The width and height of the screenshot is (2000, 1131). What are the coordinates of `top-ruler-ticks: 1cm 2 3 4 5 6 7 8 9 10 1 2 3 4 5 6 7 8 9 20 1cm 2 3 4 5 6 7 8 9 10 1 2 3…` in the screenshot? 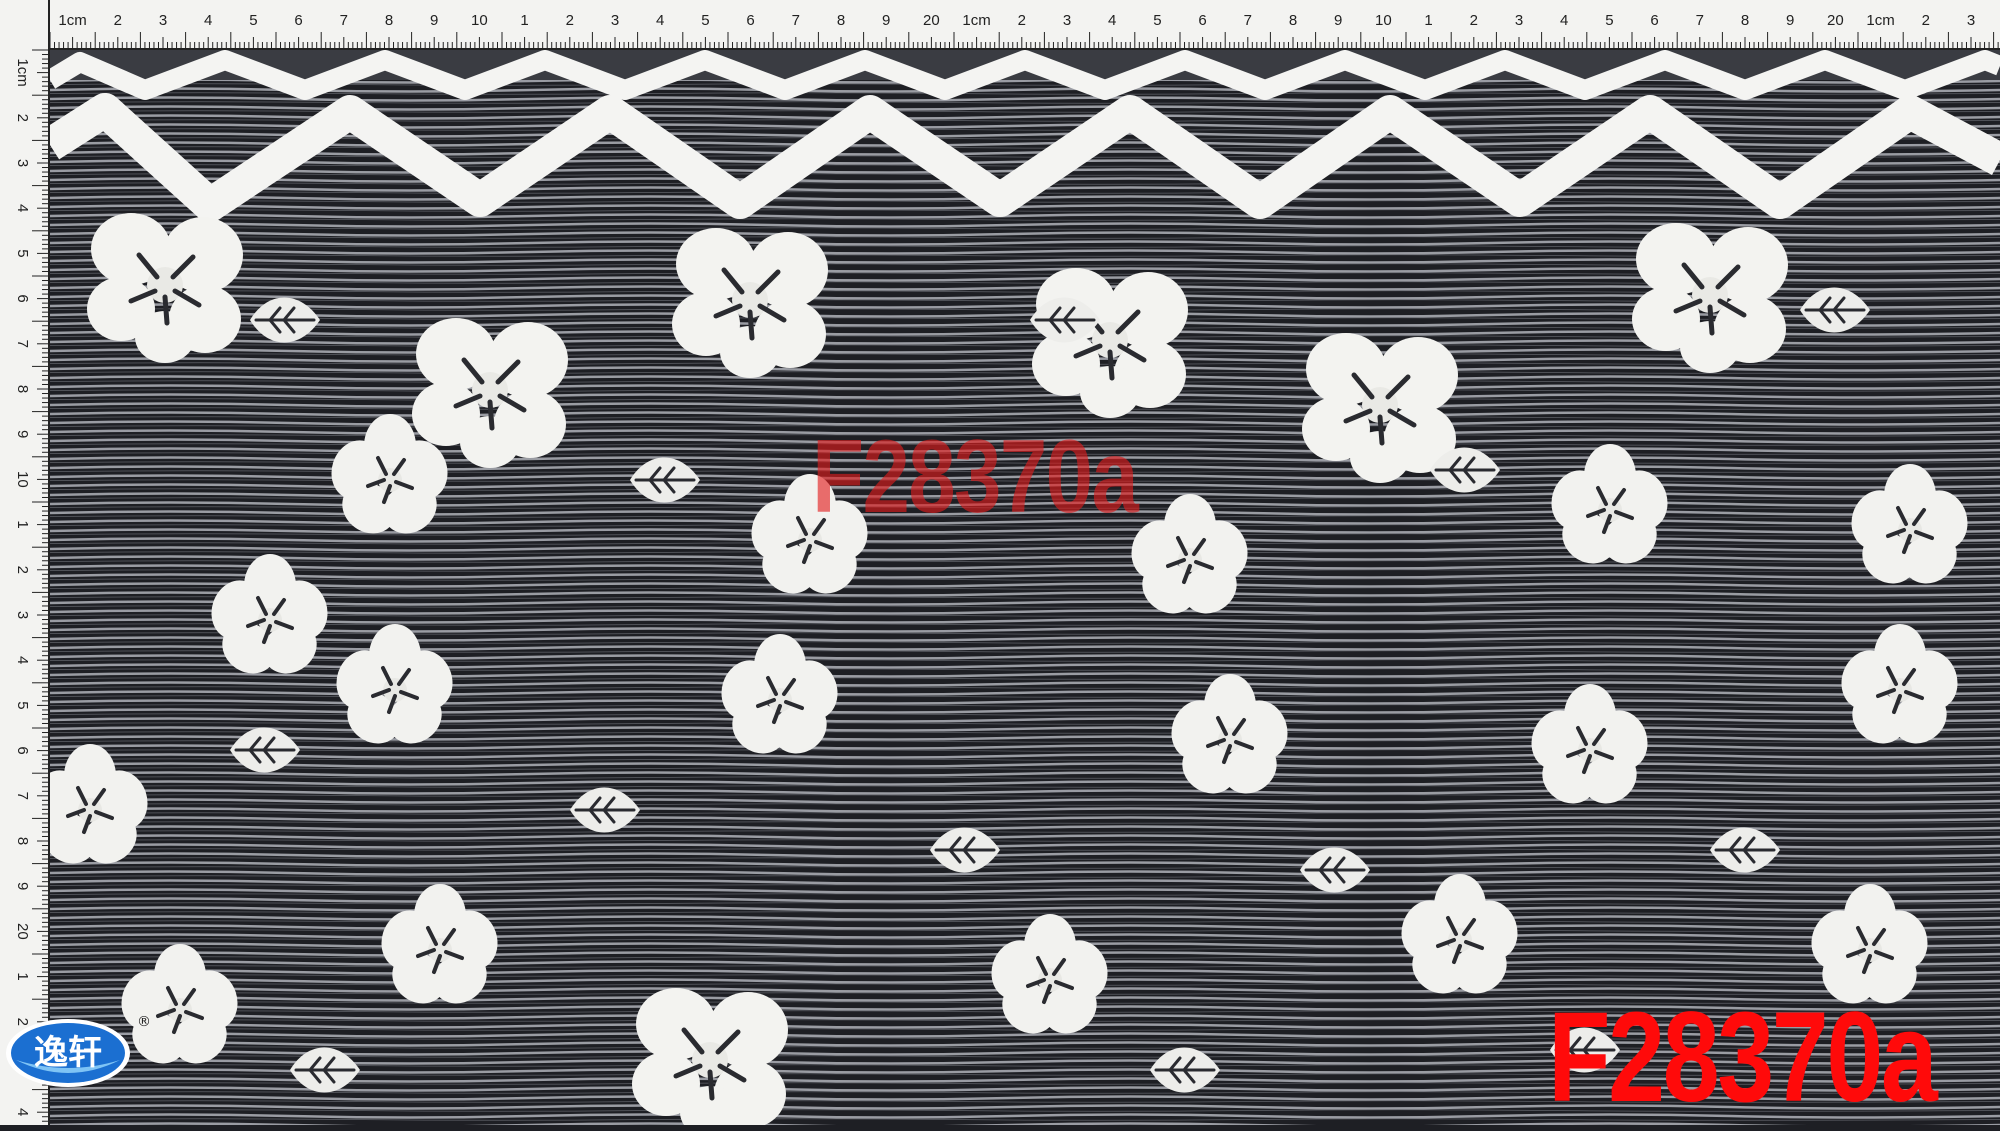 It's located at (1024, 30).